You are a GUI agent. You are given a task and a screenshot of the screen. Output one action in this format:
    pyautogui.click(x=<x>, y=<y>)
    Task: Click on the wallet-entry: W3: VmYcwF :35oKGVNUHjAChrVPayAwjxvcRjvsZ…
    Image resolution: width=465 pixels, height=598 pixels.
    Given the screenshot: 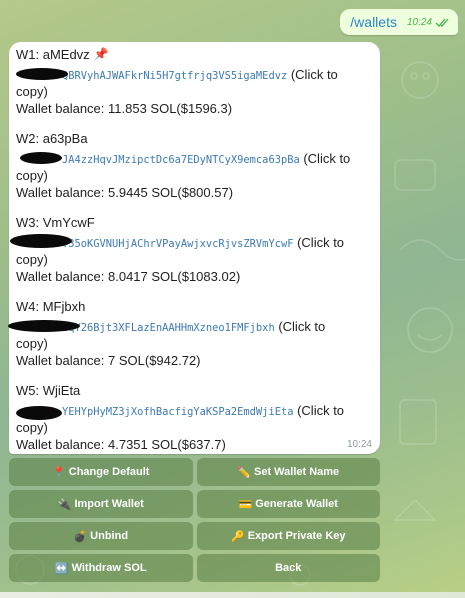 What is the action you would take?
    pyautogui.click(x=193, y=249)
    